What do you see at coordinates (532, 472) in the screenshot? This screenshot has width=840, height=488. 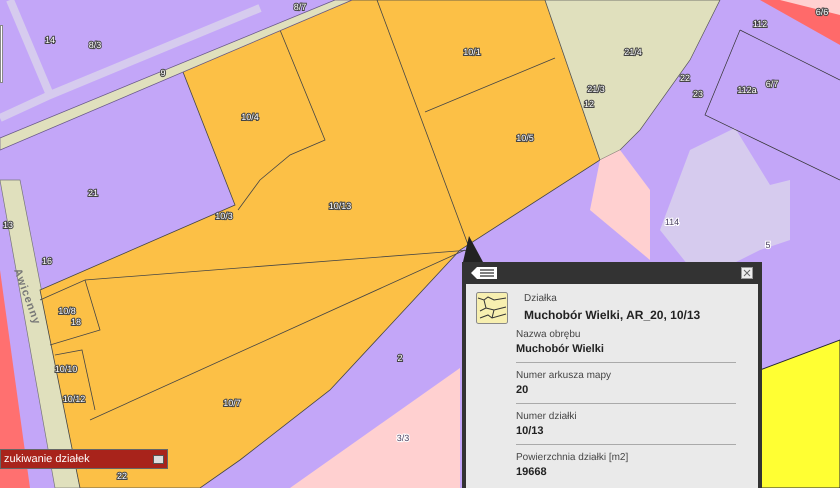 I see `field-value: 19668` at bounding box center [532, 472].